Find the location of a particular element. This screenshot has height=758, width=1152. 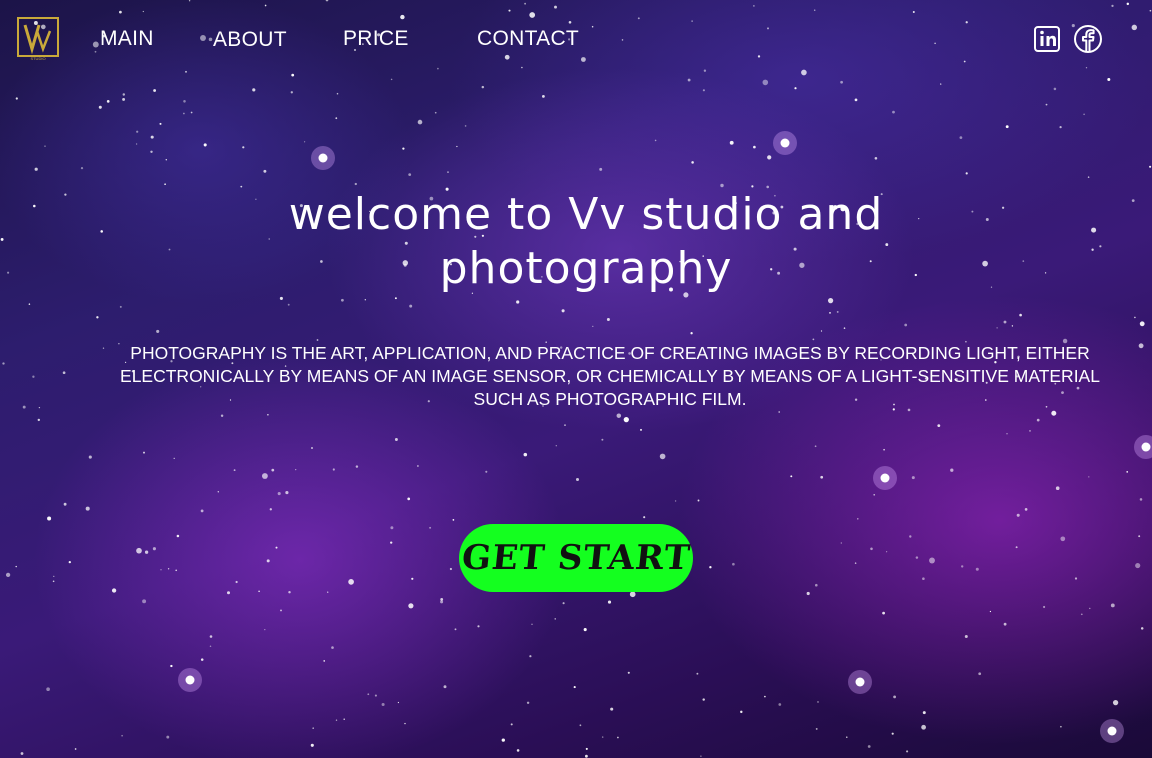

get-start-button: GET START is located at coordinates (576, 558).